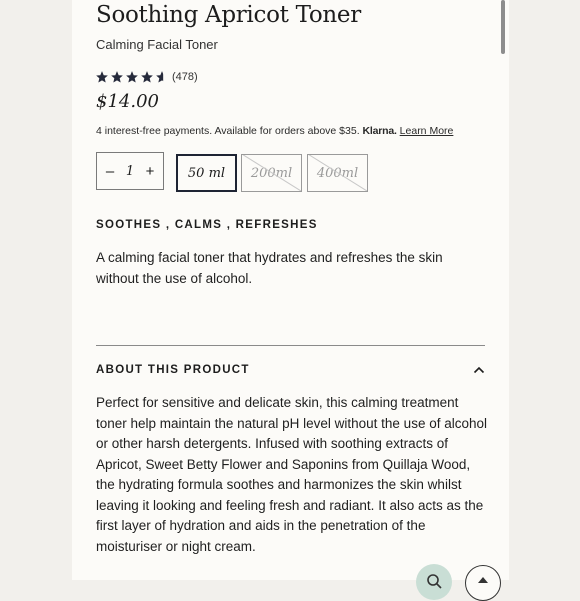  Describe the element at coordinates (290, 370) in the screenshot. I see `about-accordion-header: ABOUT THIS PRODUCT` at that location.